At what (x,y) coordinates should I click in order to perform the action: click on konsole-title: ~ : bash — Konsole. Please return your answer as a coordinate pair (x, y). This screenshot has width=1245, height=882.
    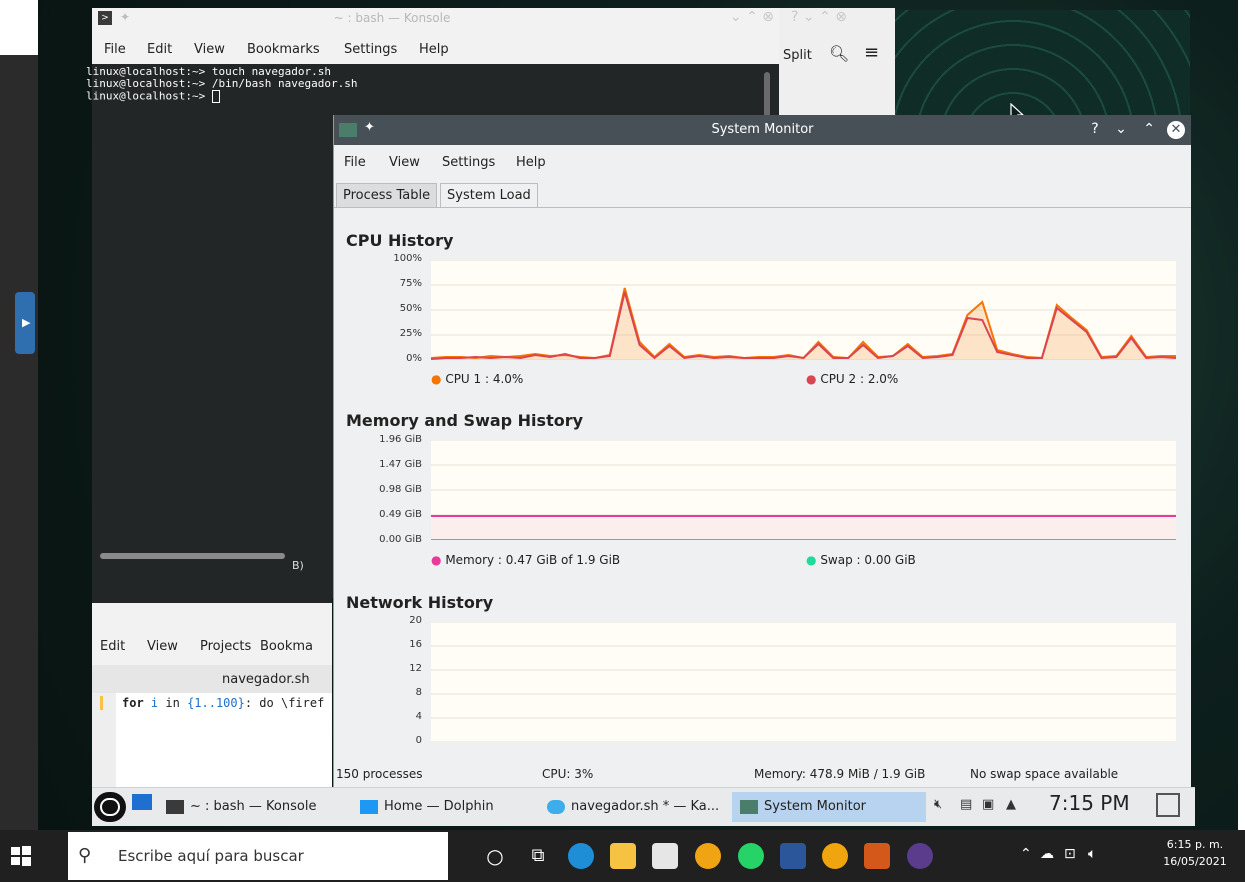
    Looking at the image, I should click on (392, 18).